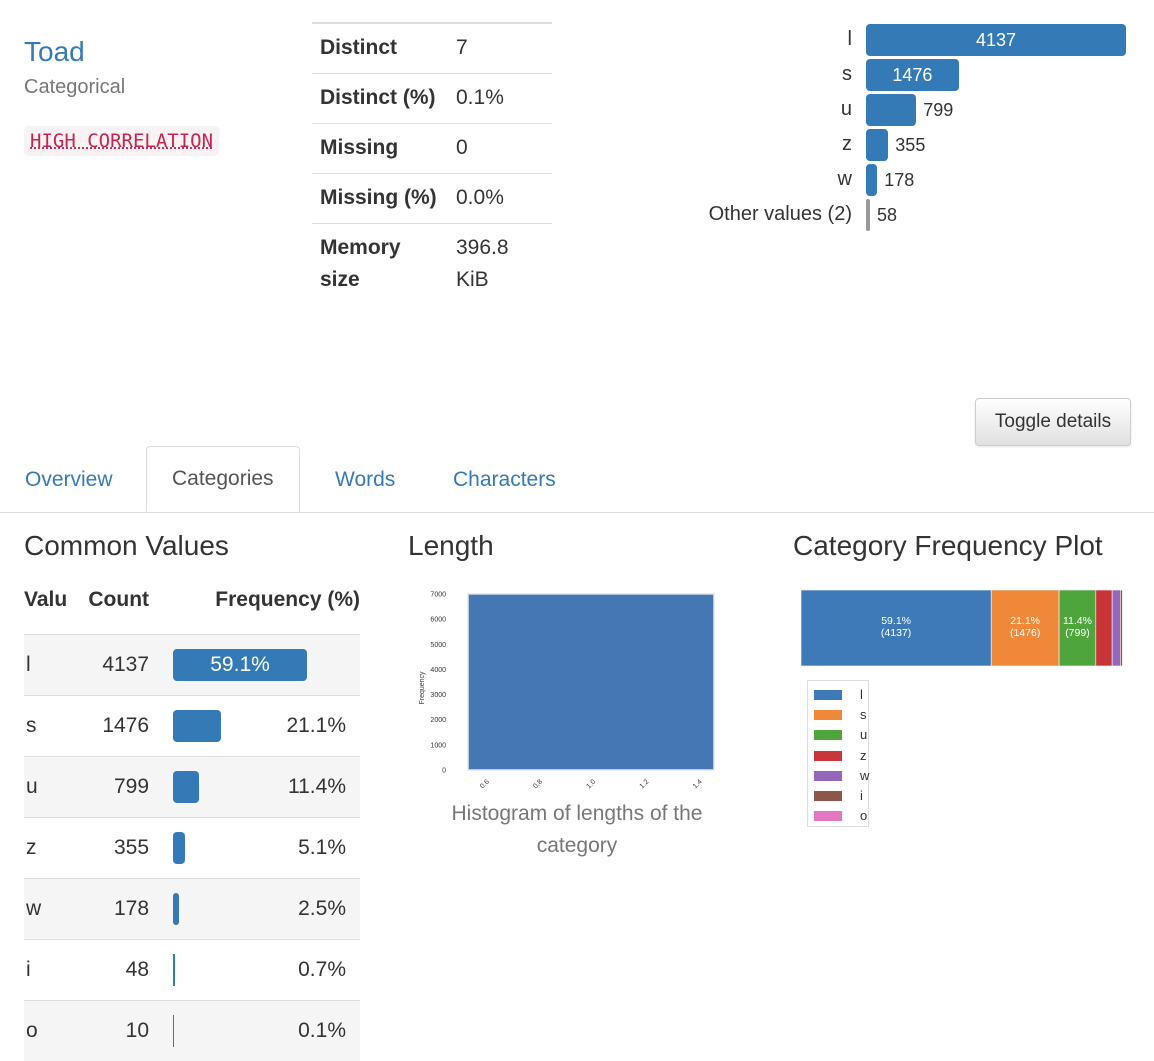 The width and height of the screenshot is (1154, 1061). What do you see at coordinates (846, 109) in the screenshot?
I see `mini-frequency-label: u` at bounding box center [846, 109].